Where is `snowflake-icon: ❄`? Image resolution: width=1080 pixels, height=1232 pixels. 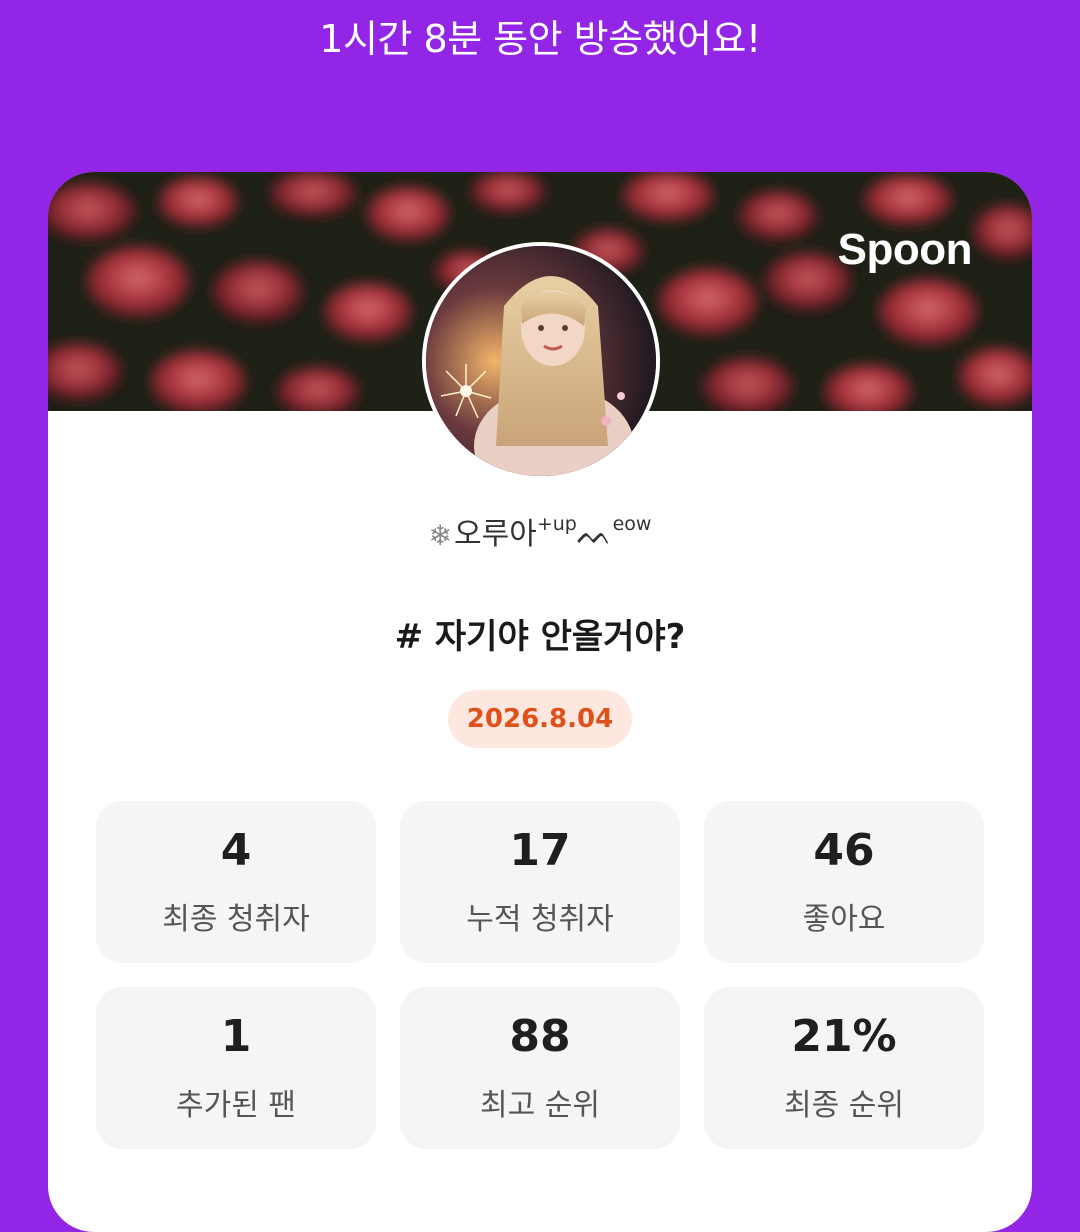
snowflake-icon: ❄ is located at coordinates (440, 535).